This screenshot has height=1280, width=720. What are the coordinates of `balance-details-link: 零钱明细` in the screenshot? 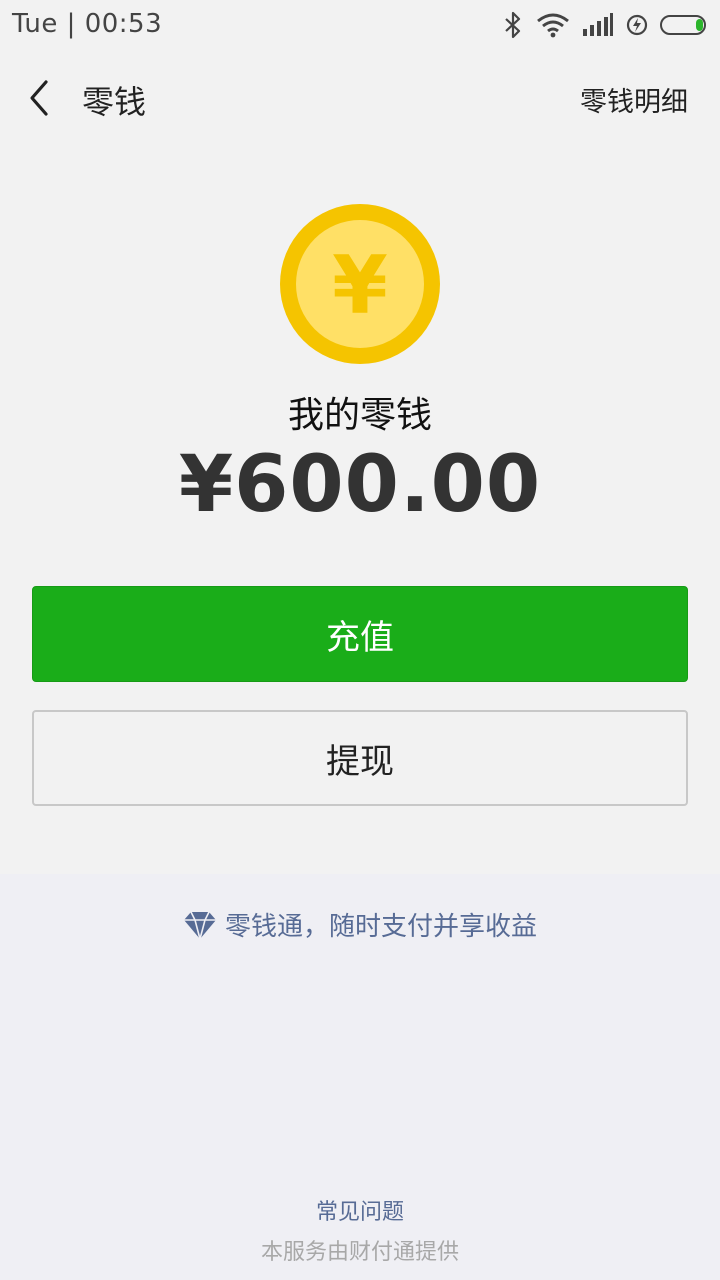 It's located at (634, 99).